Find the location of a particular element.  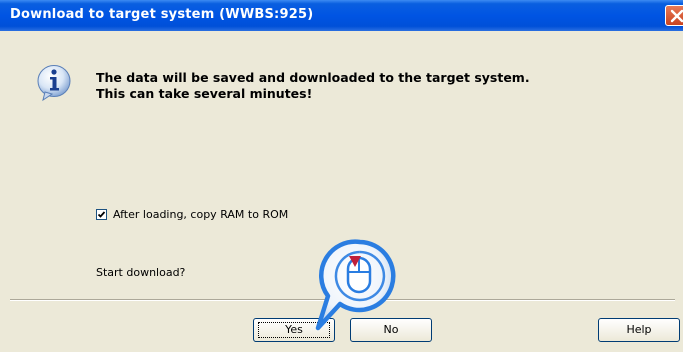

close-icon is located at coordinates (676, 16).